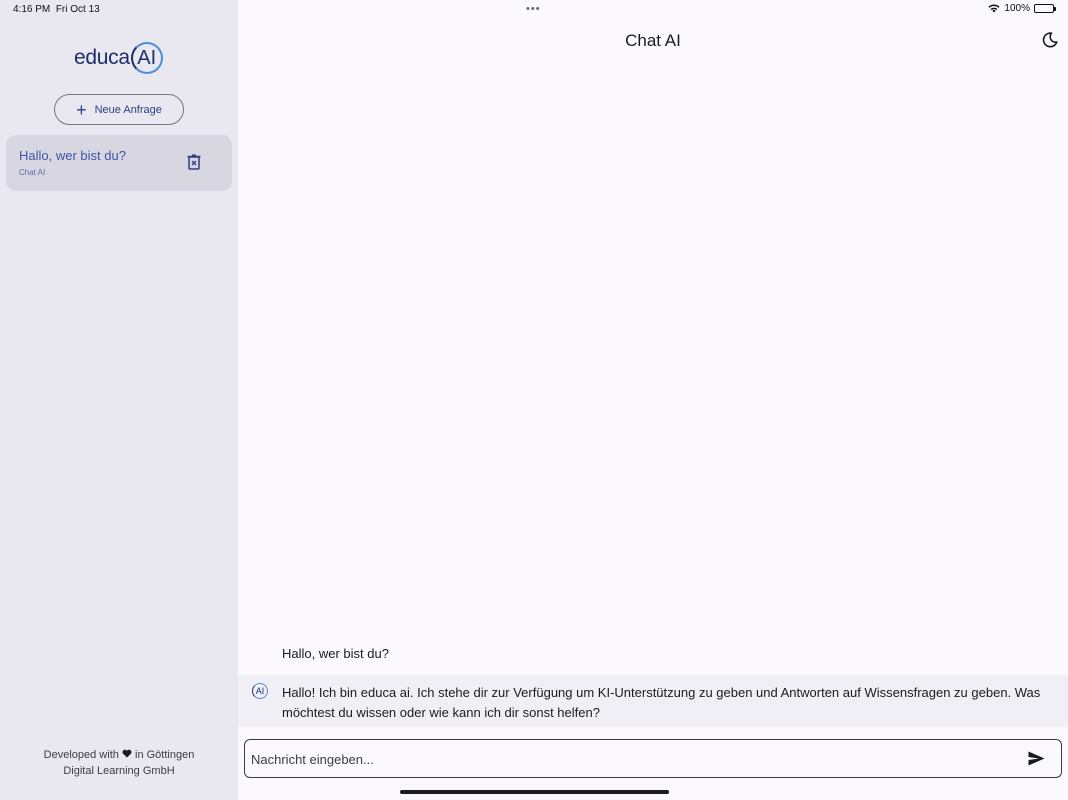 This screenshot has height=800, width=1068. I want to click on battery-icon, so click(1045, 8).